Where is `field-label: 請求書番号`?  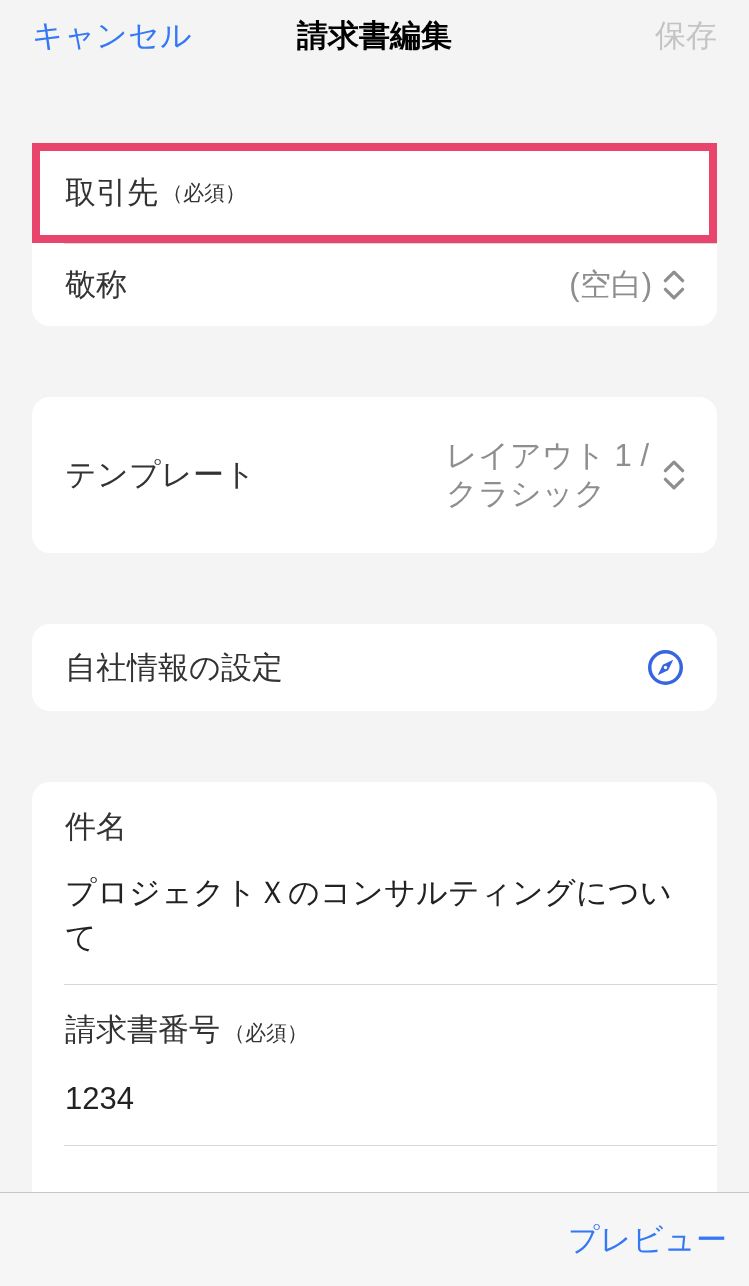 field-label: 請求書番号 is located at coordinates (142, 1030).